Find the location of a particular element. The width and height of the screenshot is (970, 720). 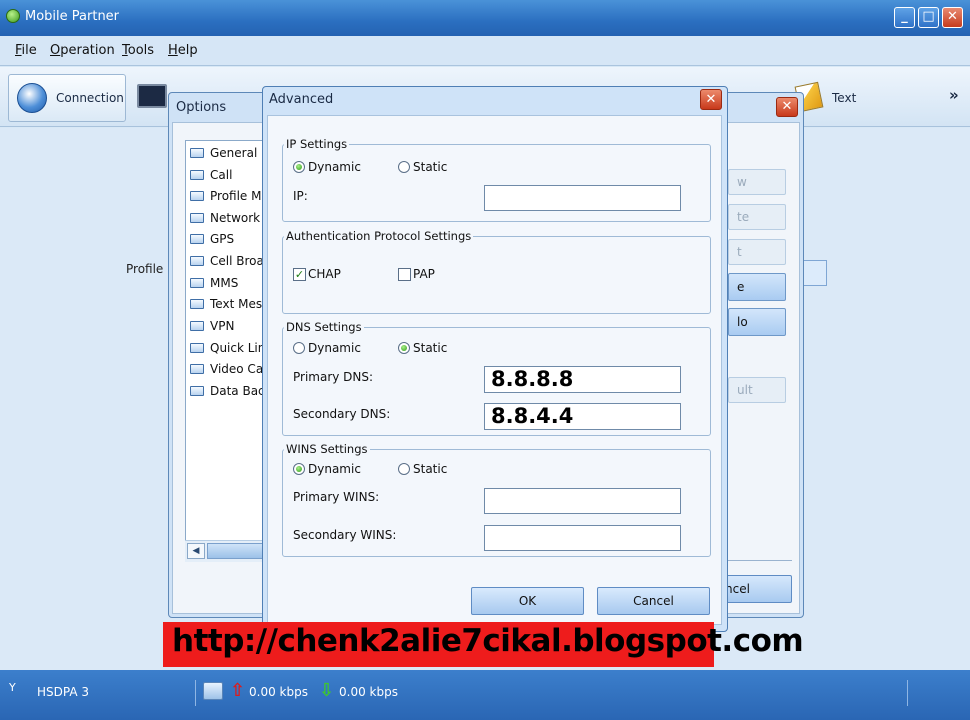

more-chevron-icon: » is located at coordinates (954, 95).